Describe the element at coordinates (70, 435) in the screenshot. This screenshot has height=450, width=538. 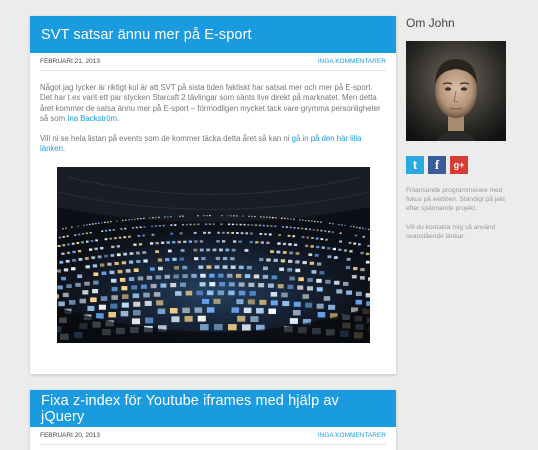
I see `post-date: FEBRUARI 20, 2013` at that location.